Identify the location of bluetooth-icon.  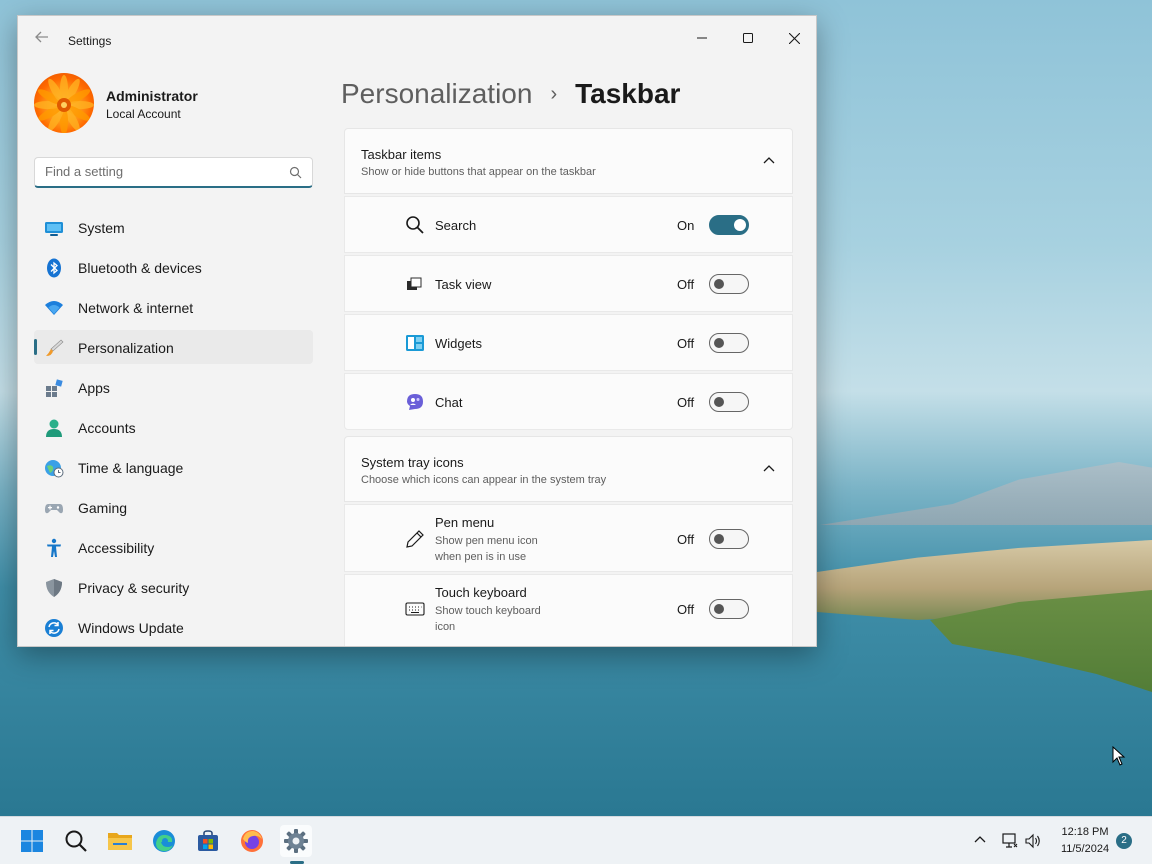
(54, 268).